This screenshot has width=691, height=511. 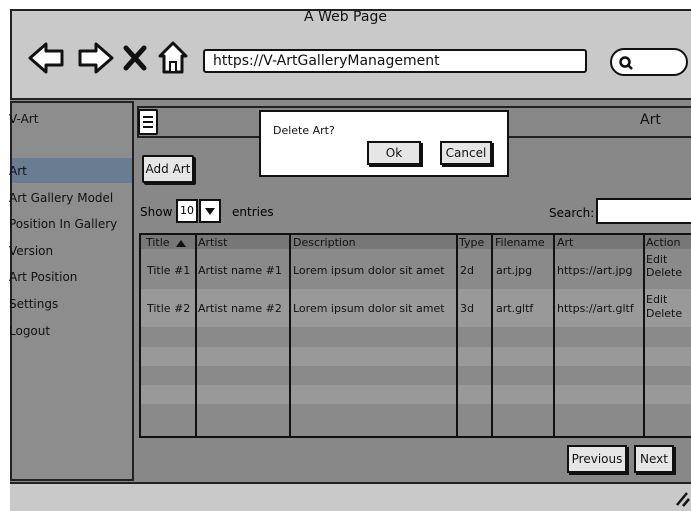 What do you see at coordinates (654, 459) in the screenshot?
I see `next-page-button: Next` at bounding box center [654, 459].